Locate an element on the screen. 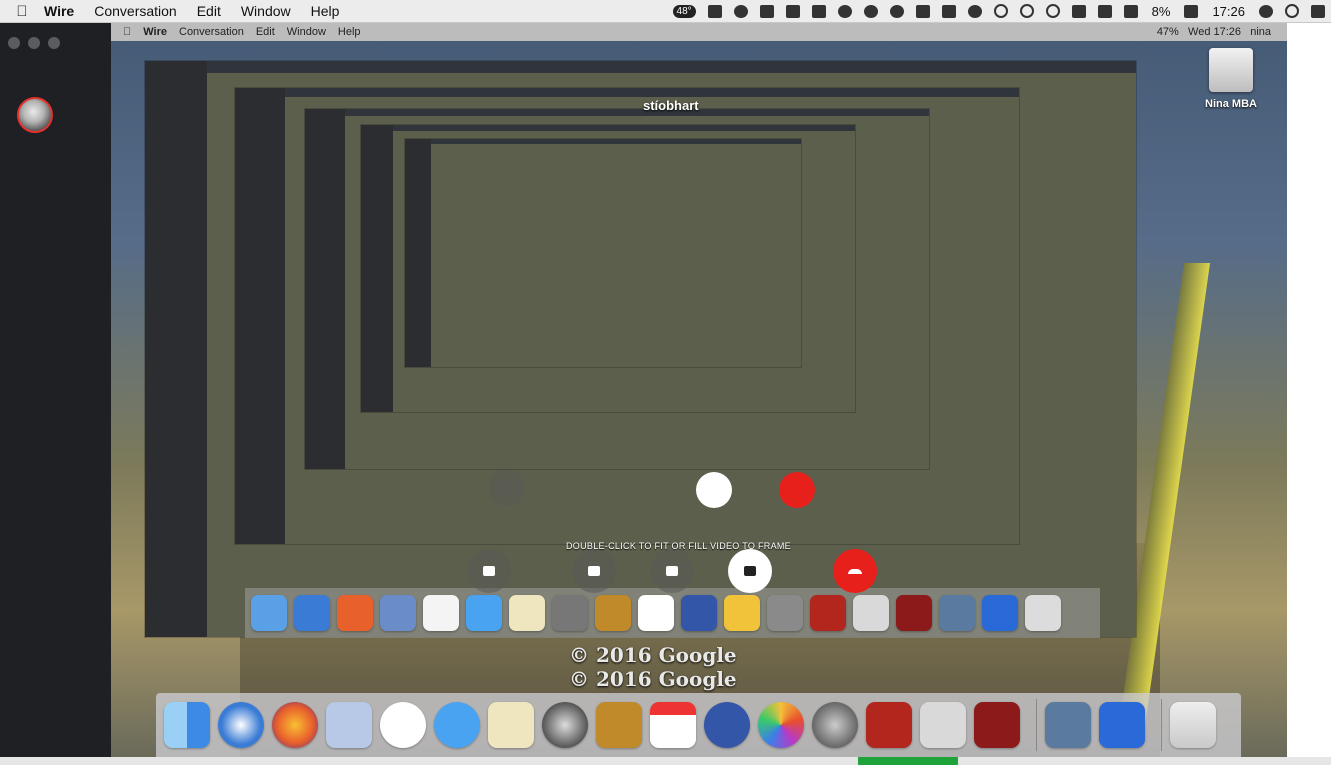 The image size is (1331, 765). screen-share-icon is located at coordinates (750, 571).